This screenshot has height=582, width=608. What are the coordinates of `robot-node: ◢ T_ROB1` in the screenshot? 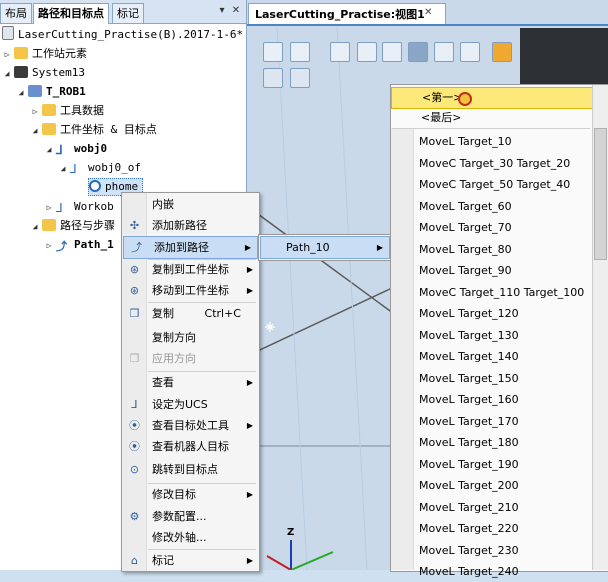 It's located at (51, 92).